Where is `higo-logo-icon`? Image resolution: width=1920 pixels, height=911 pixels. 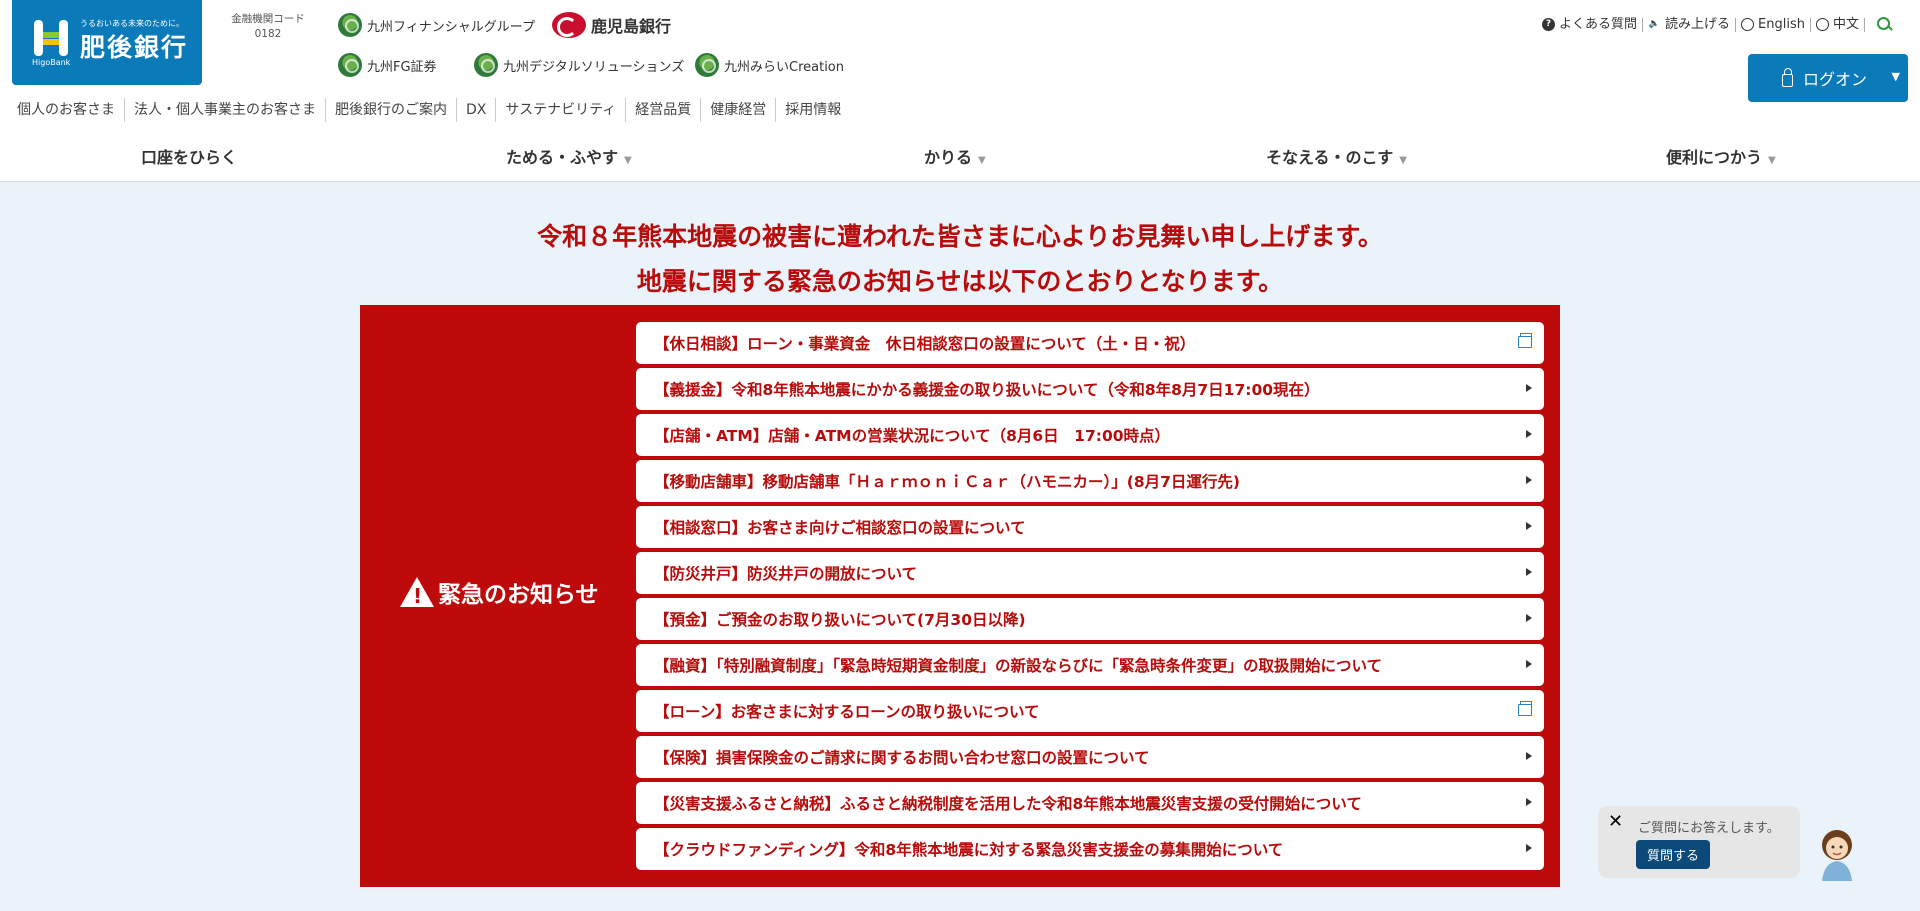
higo-logo-icon is located at coordinates (51, 38).